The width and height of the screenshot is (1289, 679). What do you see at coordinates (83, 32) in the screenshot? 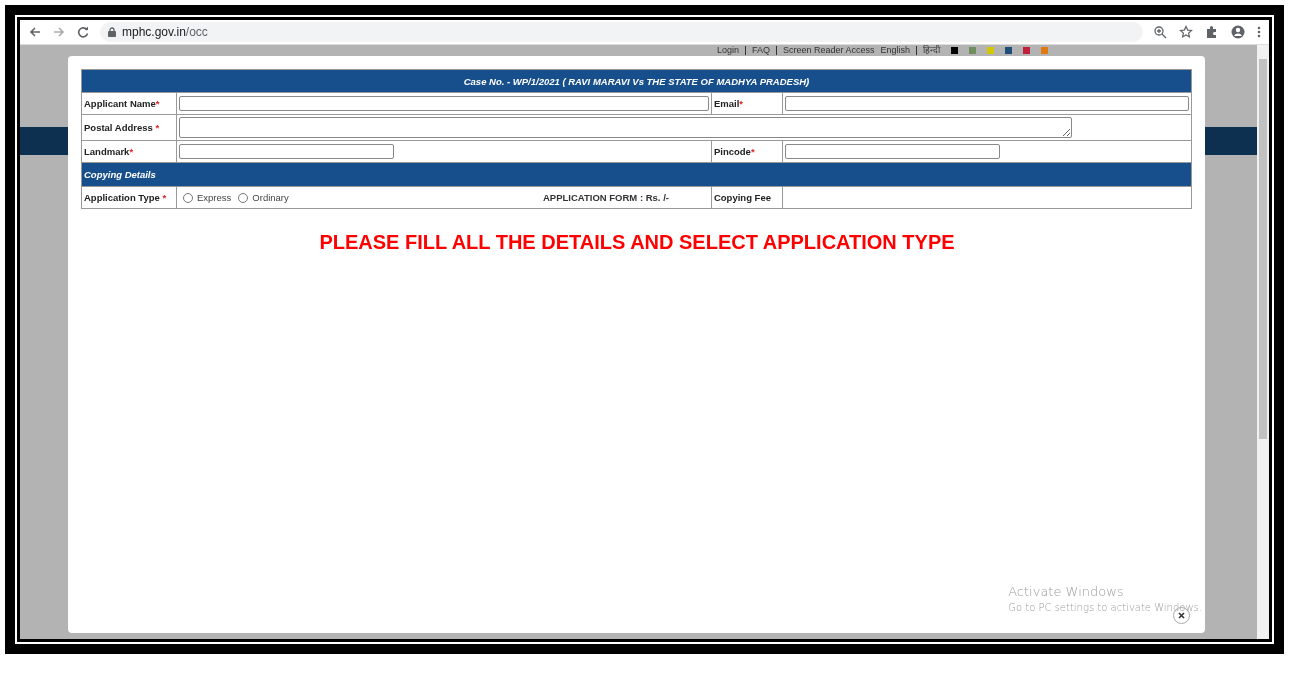
I see `reload-icon` at bounding box center [83, 32].